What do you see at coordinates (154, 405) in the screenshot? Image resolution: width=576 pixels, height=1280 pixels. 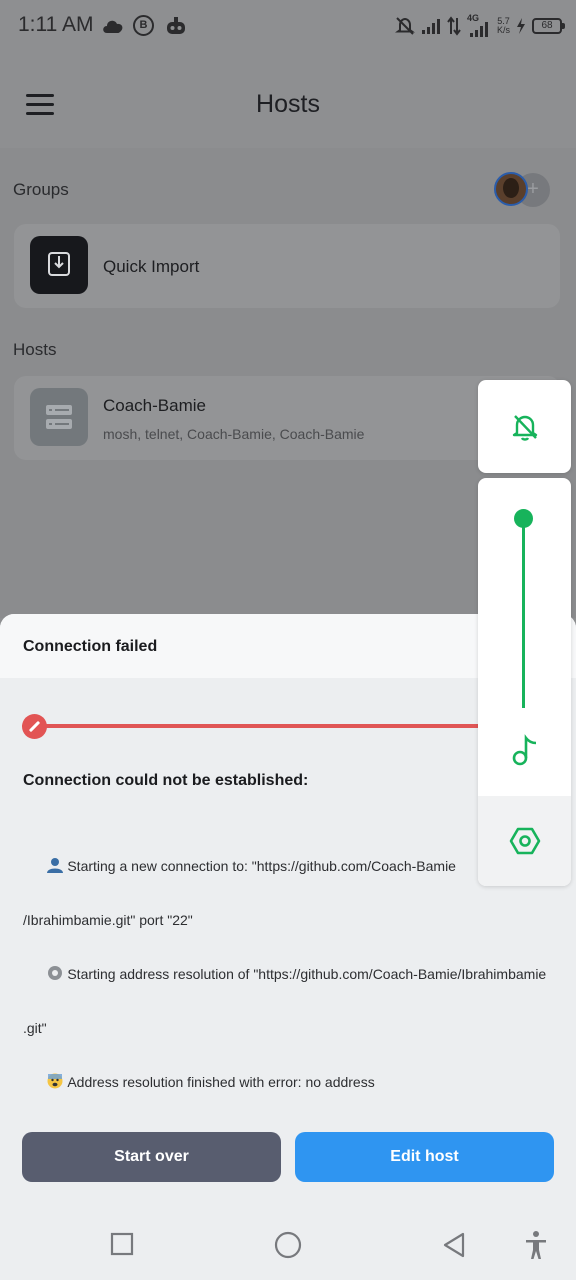 I see `host-name: Coach-Bamie` at bounding box center [154, 405].